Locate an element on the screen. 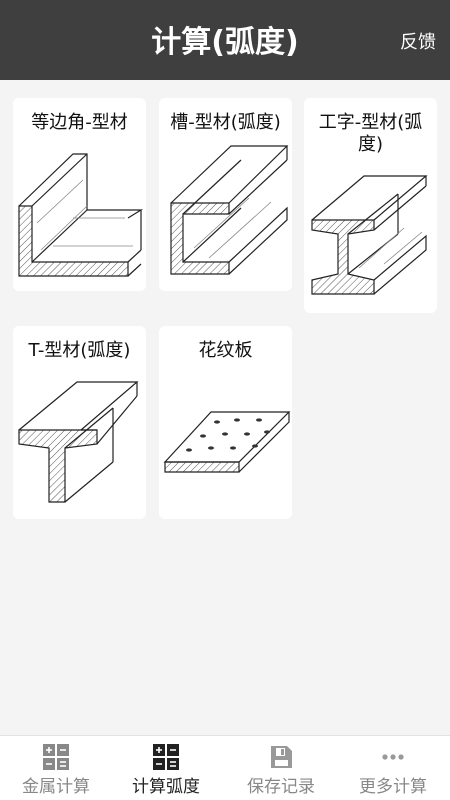 Image resolution: width=450 pixels, height=800 pixels. card-checker-plate: 花纹板 is located at coordinates (225, 422).